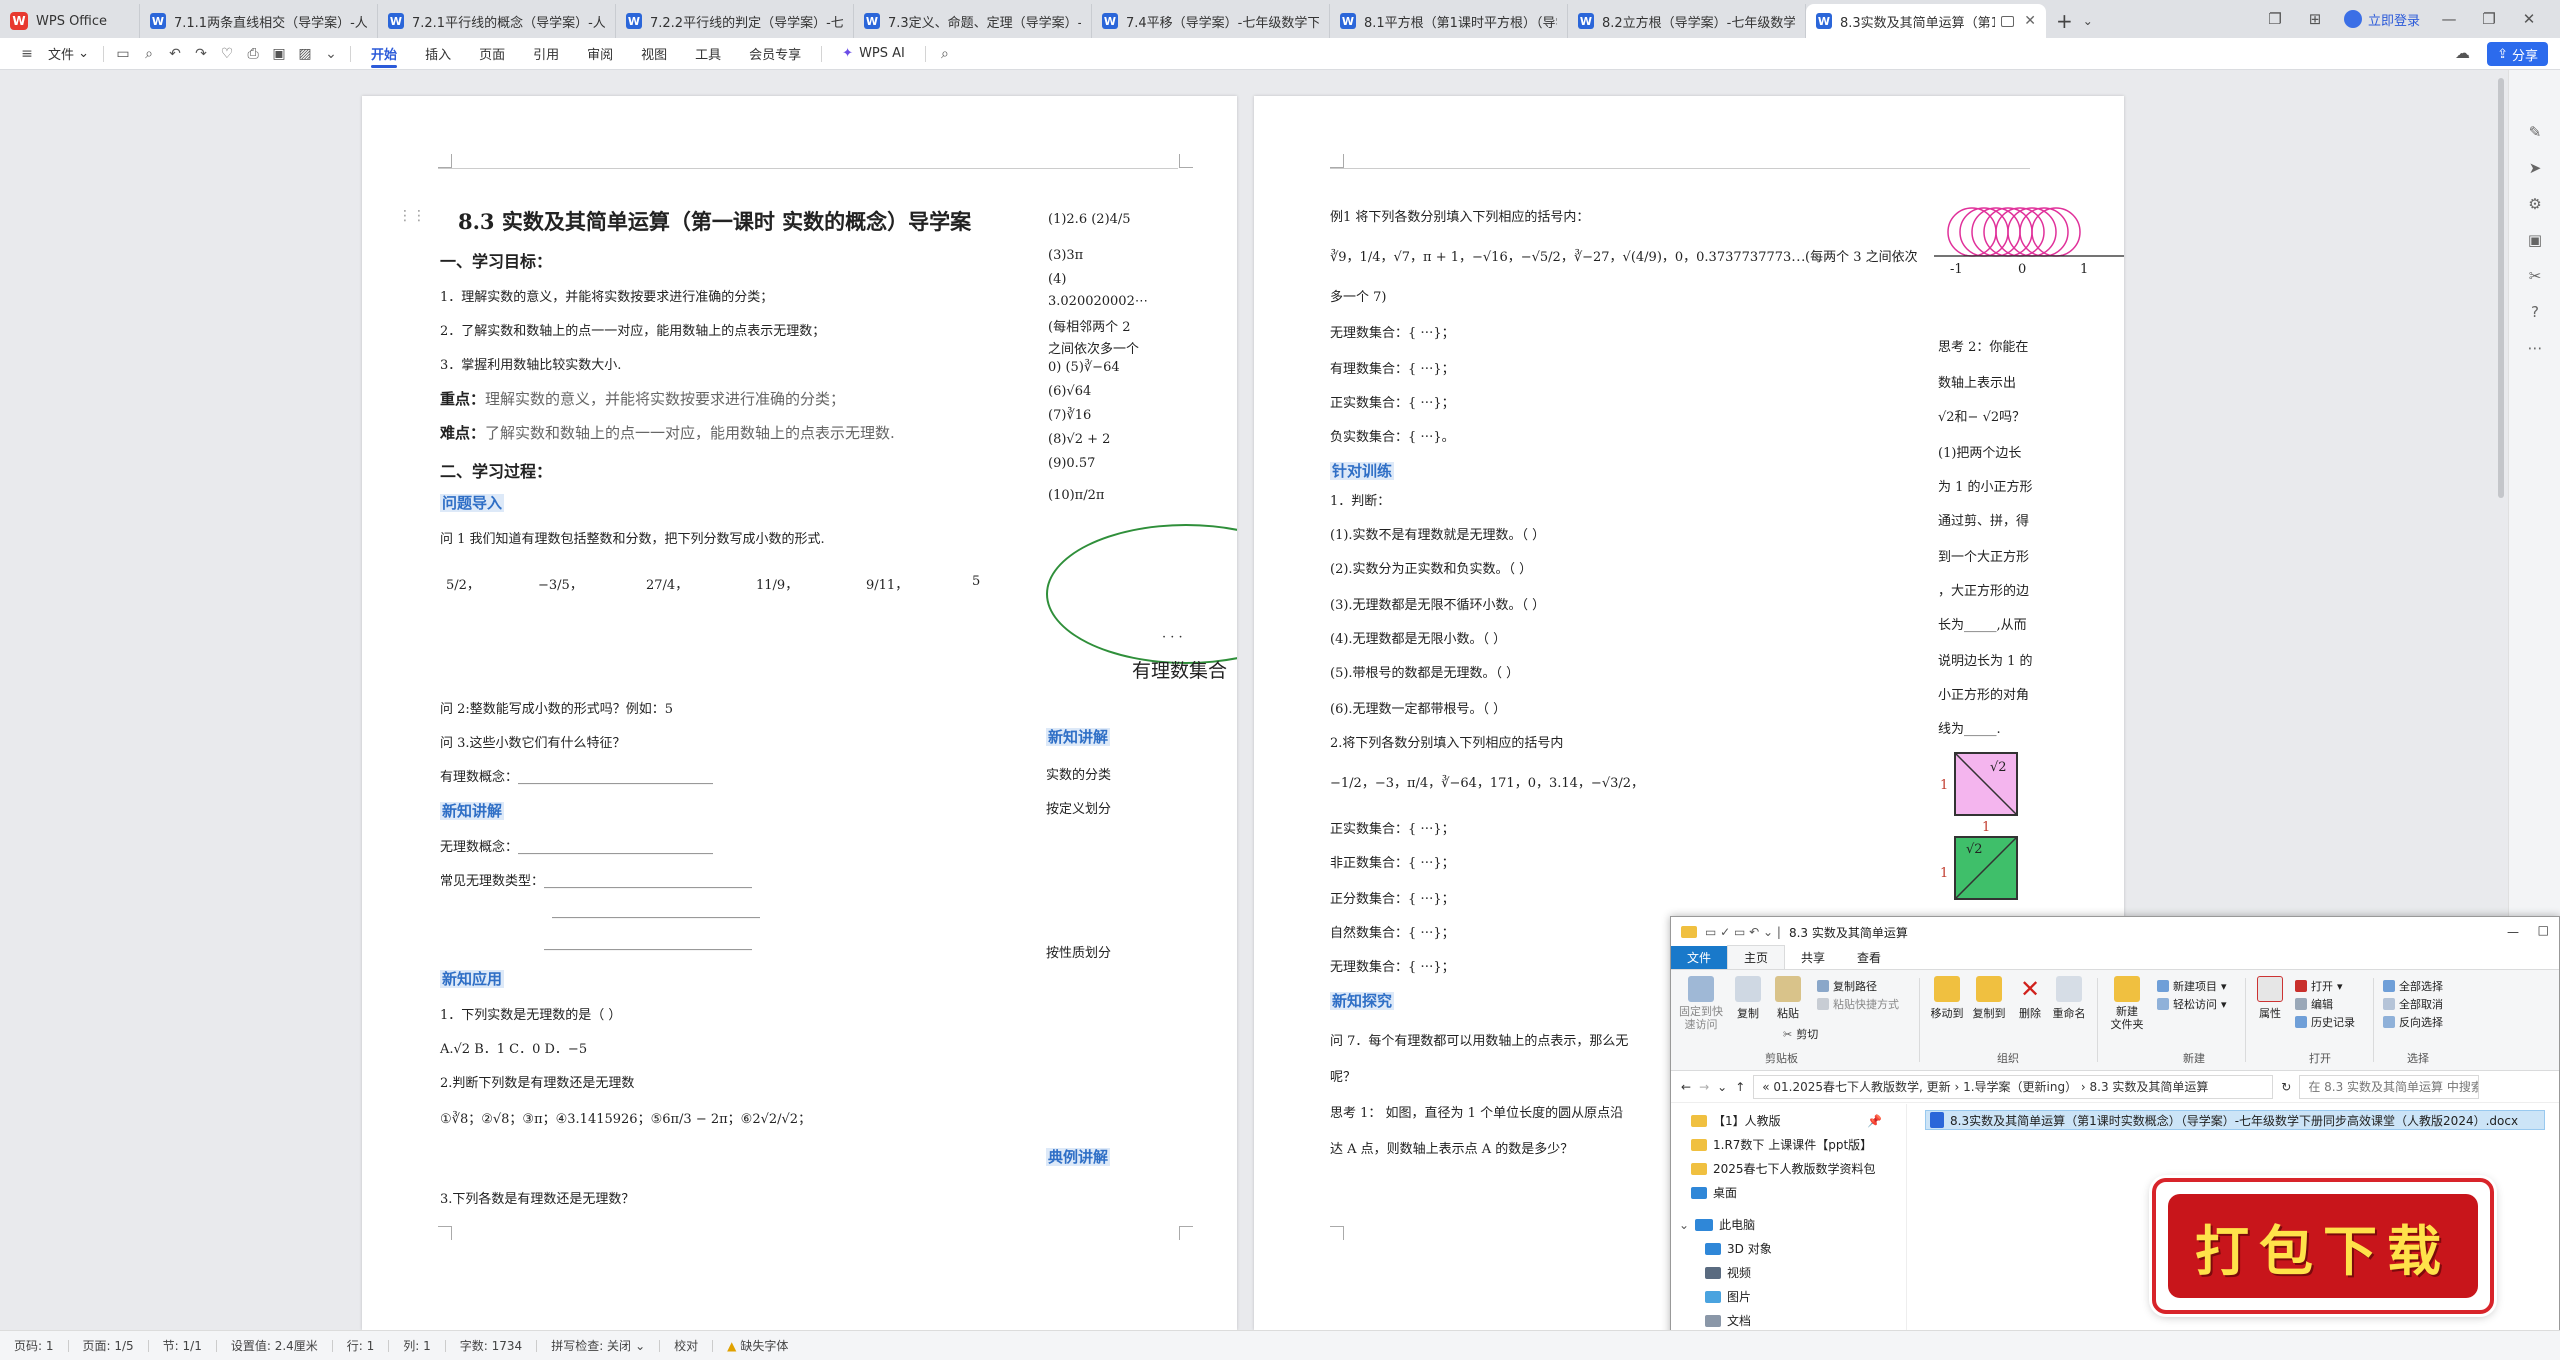 This screenshot has width=2560, height=1360. Describe the element at coordinates (491, 1345) in the screenshot. I see `status-word-count: 字数: 1734` at that location.